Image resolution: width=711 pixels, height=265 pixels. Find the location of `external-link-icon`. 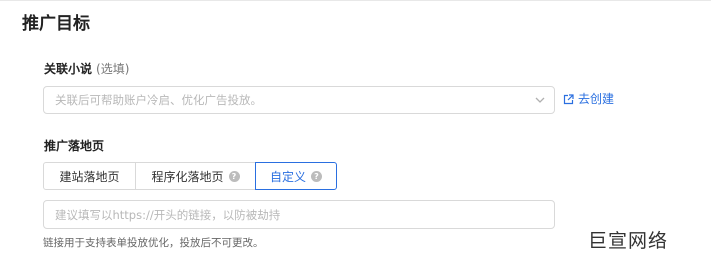

external-link-icon is located at coordinates (568, 99).